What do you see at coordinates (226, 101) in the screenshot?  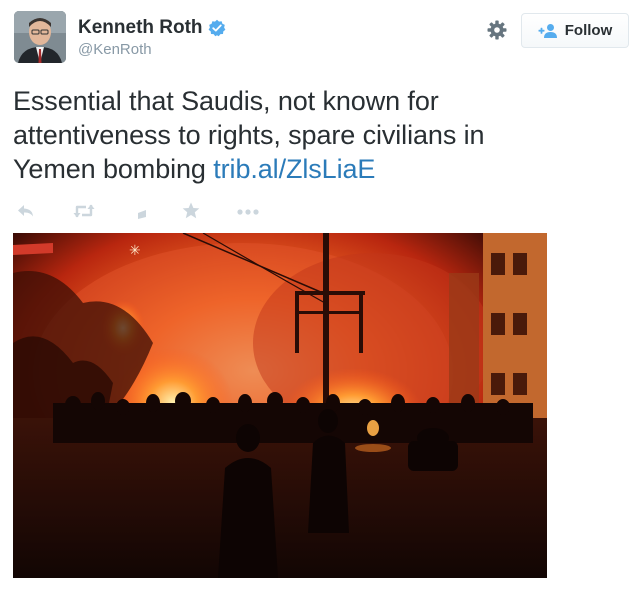 I see `tweet-text-line: Essential that Saudis, not known for` at bounding box center [226, 101].